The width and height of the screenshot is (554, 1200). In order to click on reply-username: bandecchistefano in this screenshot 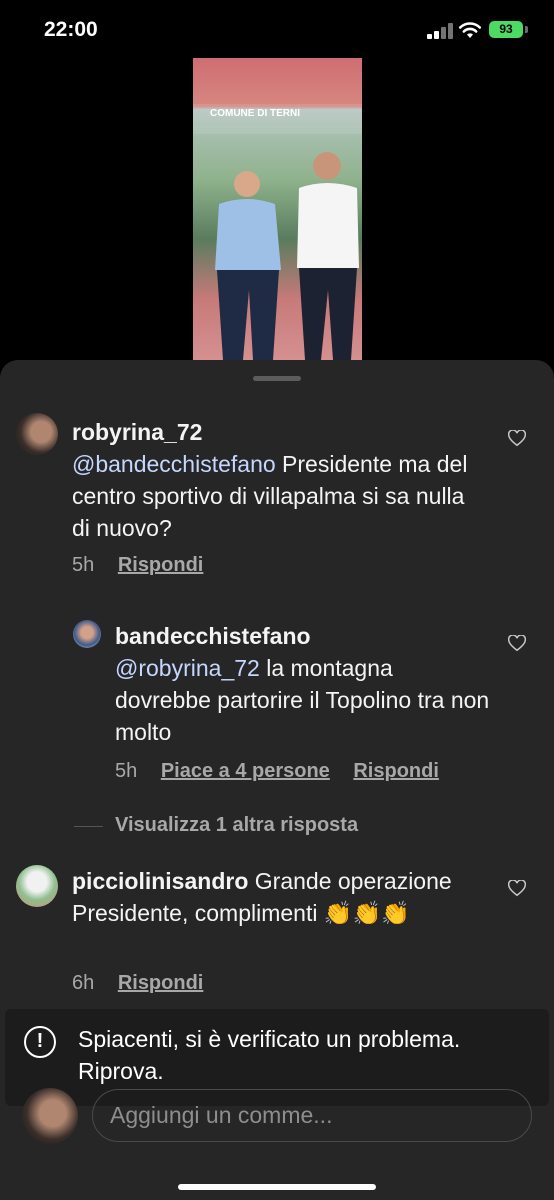, I will do `click(213, 636)`.